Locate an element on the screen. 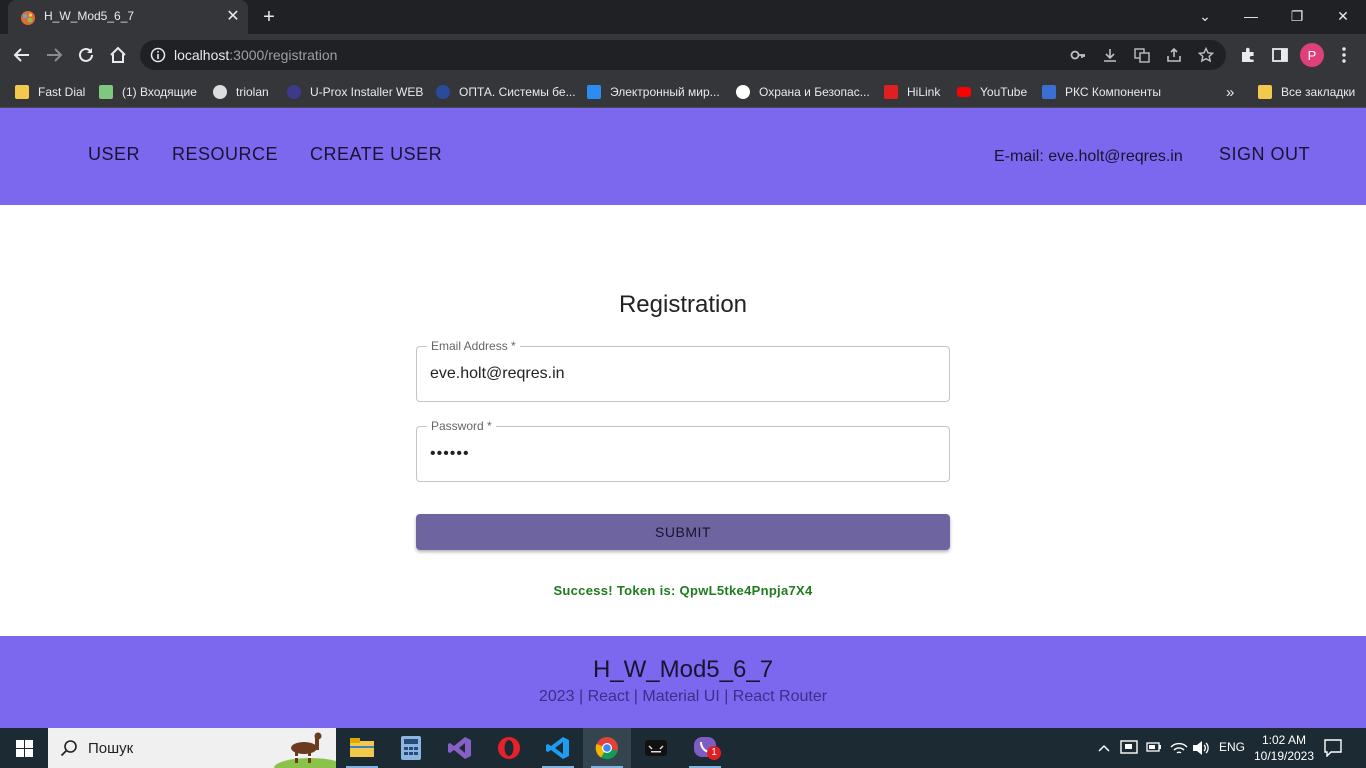  signal-icon is located at coordinates (1049, 92).